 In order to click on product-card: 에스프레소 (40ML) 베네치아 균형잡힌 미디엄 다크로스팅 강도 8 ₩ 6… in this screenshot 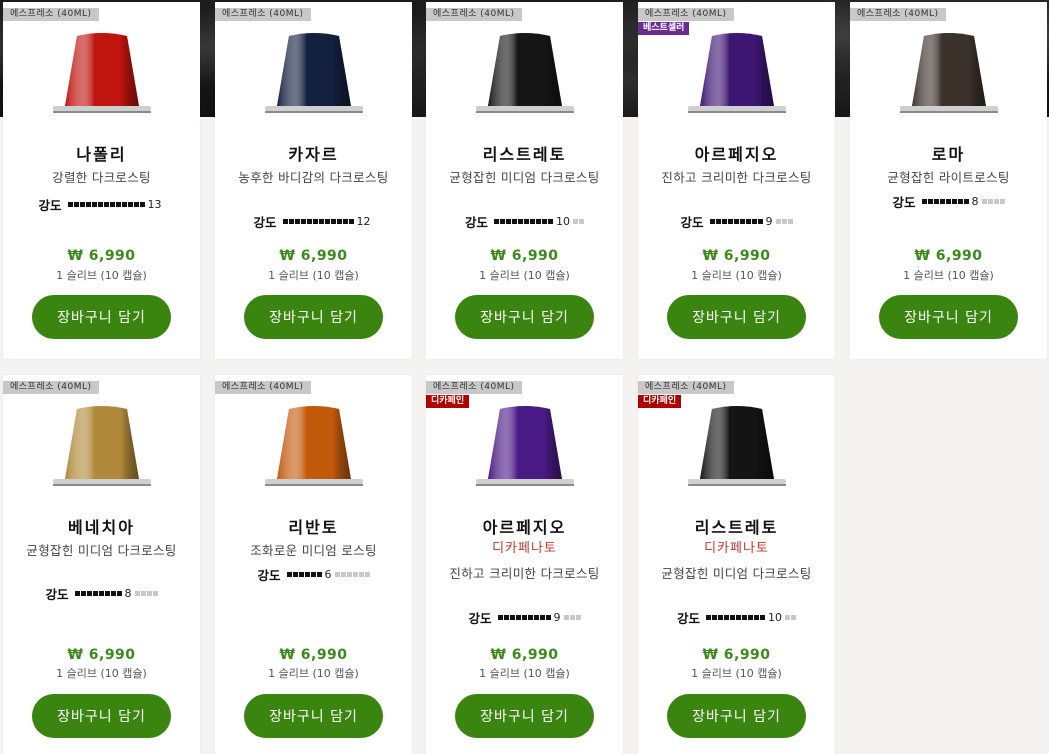, I will do `click(101, 564)`.